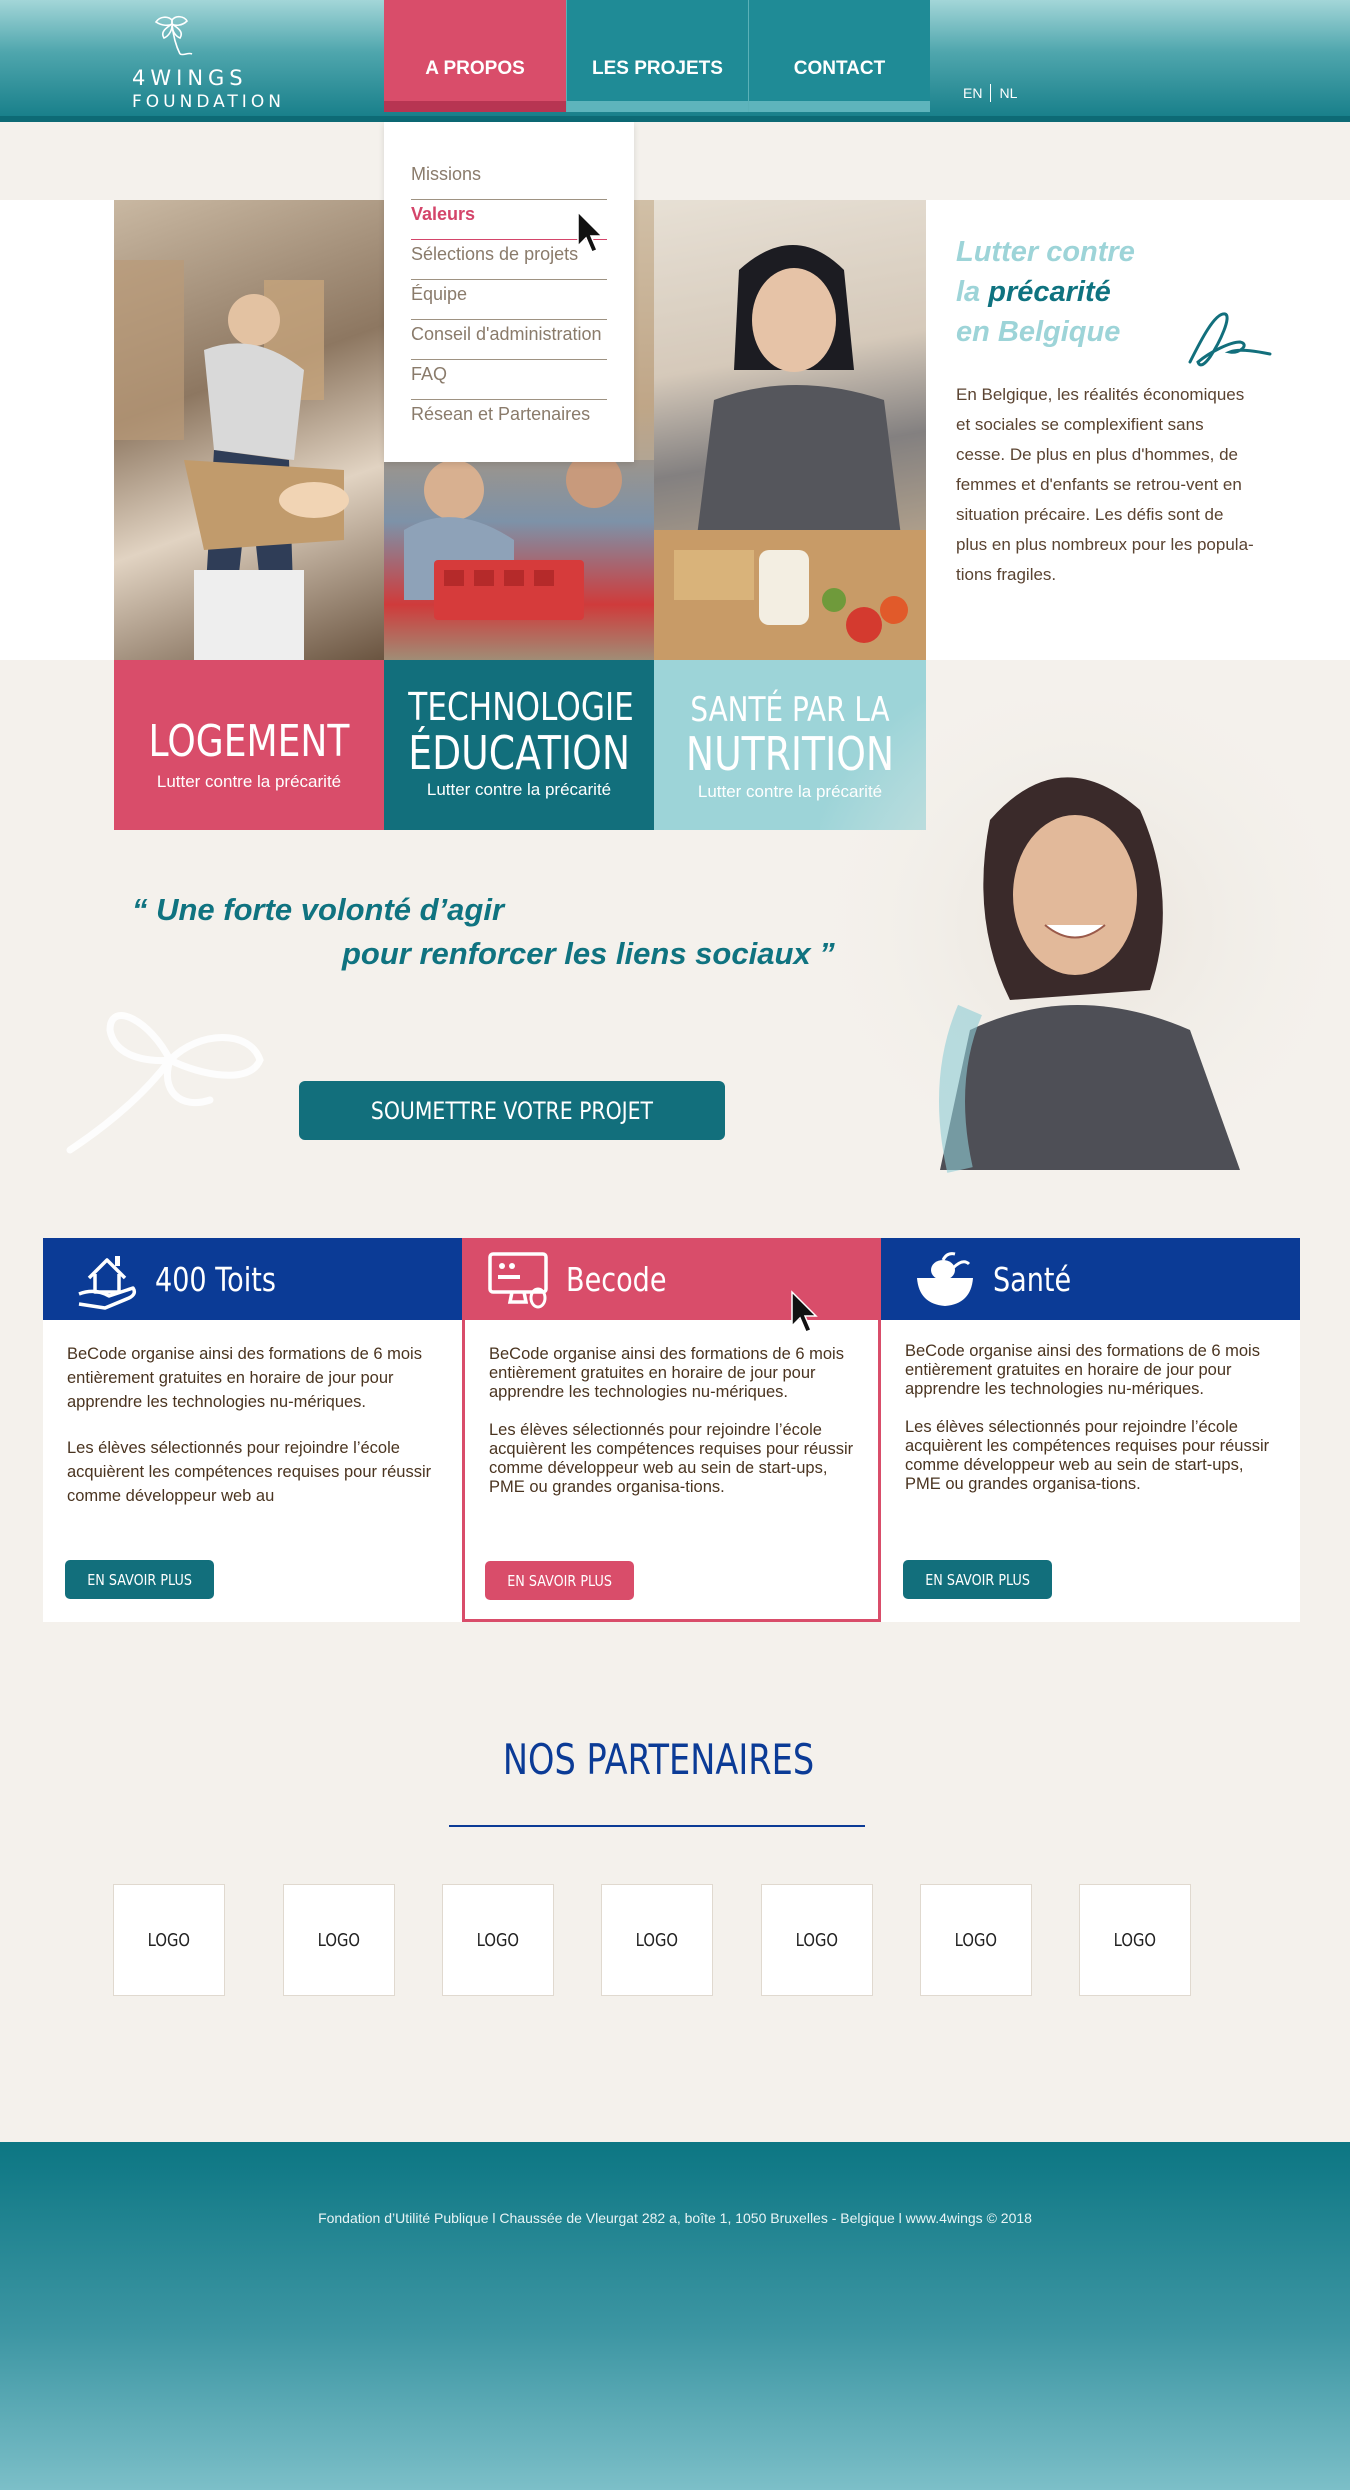  Describe the element at coordinates (509, 340) in the screenshot. I see `menu-item-conseil: Conseil d'administration` at that location.